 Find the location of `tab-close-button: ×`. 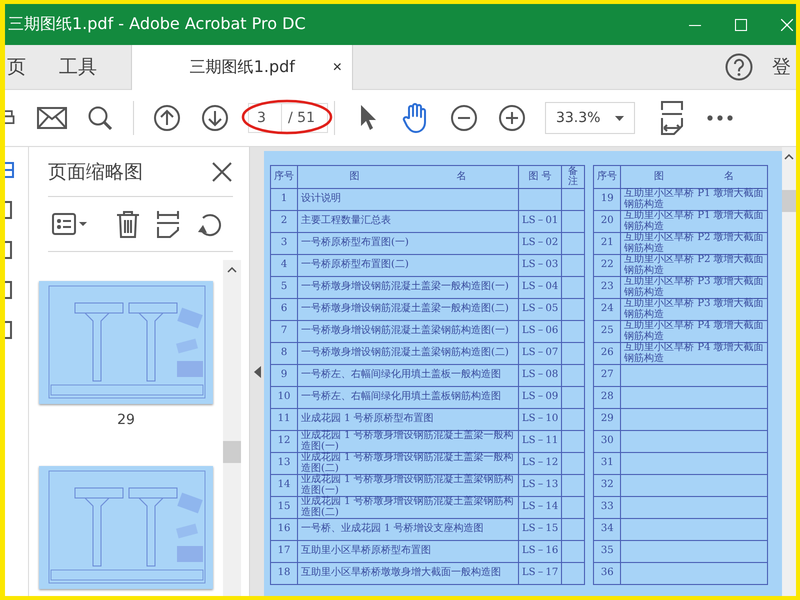

tab-close-button: × is located at coordinates (340, 67).